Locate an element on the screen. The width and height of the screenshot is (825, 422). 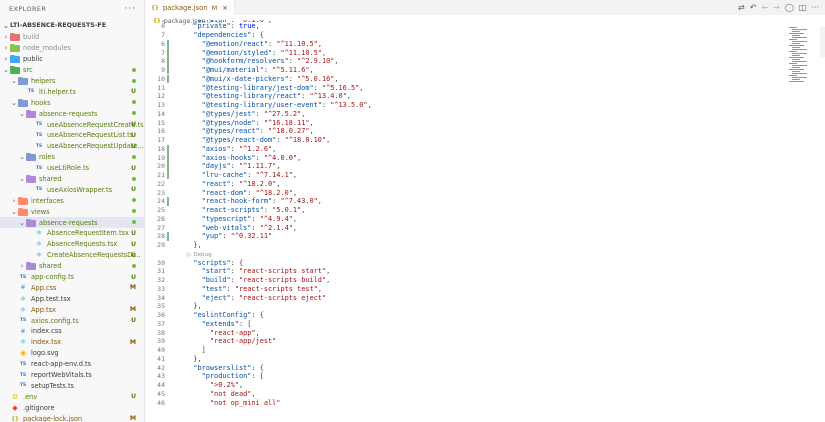
code-token: ] is located at coordinates (195, 350).